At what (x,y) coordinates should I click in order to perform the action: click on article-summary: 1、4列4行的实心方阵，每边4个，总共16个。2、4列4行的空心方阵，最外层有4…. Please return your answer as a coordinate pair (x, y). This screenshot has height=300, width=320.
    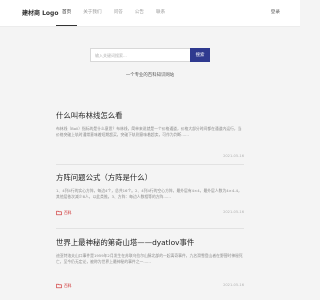
    Looking at the image, I should click on (149, 194).